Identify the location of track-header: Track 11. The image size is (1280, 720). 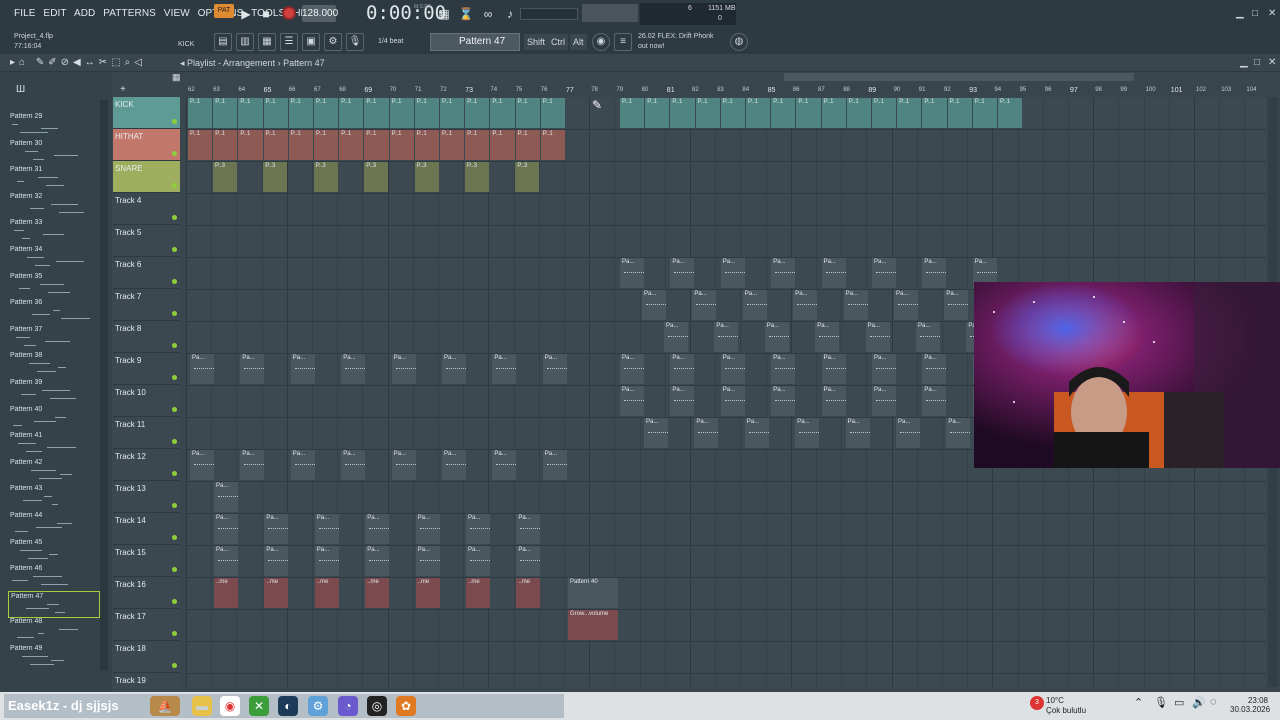
(146, 433).